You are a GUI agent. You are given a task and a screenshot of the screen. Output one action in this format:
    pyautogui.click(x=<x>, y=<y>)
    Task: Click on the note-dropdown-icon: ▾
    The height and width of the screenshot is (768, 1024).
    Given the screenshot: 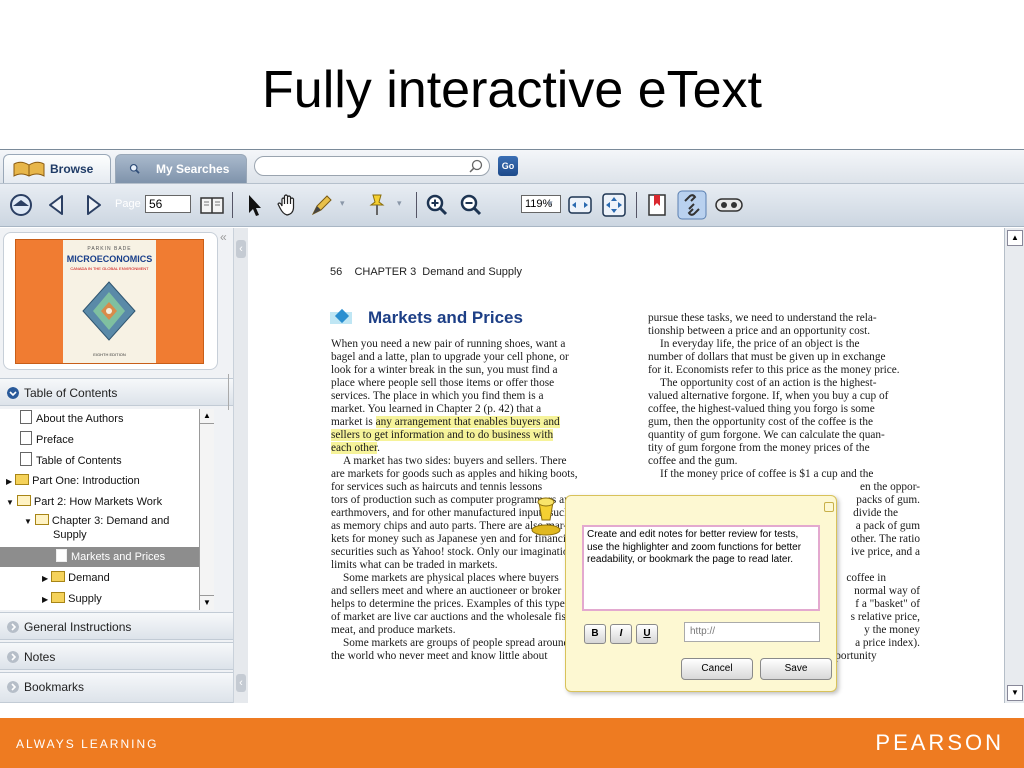 What is the action you would take?
    pyautogui.click(x=399, y=203)
    